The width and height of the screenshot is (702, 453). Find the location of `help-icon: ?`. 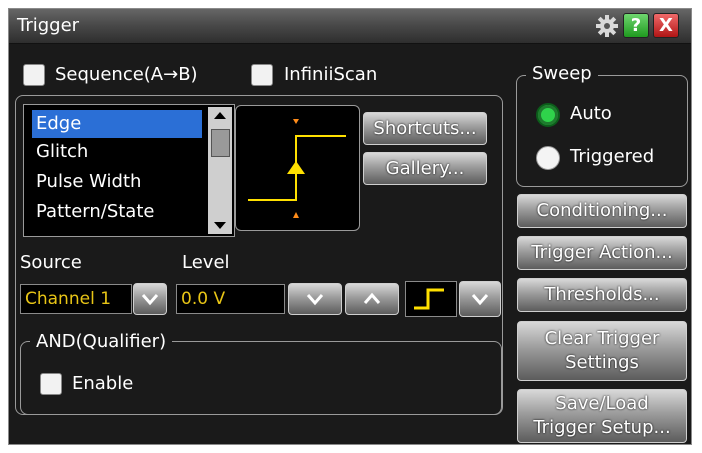

help-icon: ? is located at coordinates (636, 25).